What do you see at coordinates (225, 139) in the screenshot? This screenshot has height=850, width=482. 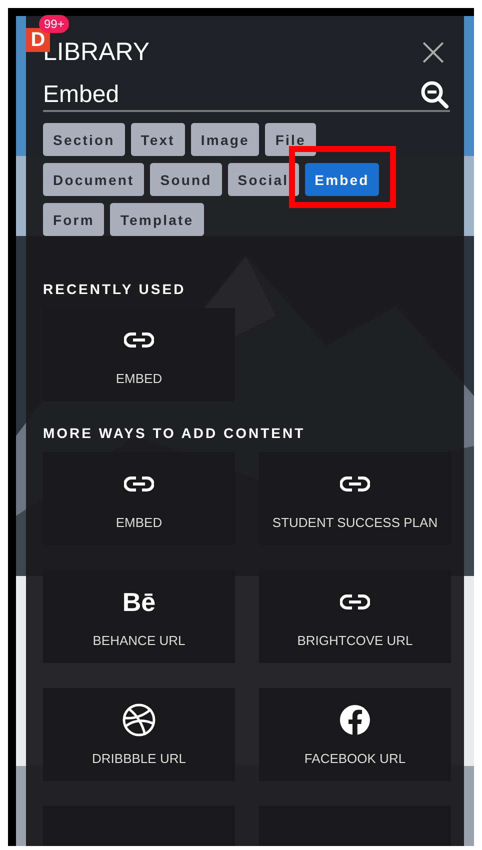 I see `filter-chip: Image` at bounding box center [225, 139].